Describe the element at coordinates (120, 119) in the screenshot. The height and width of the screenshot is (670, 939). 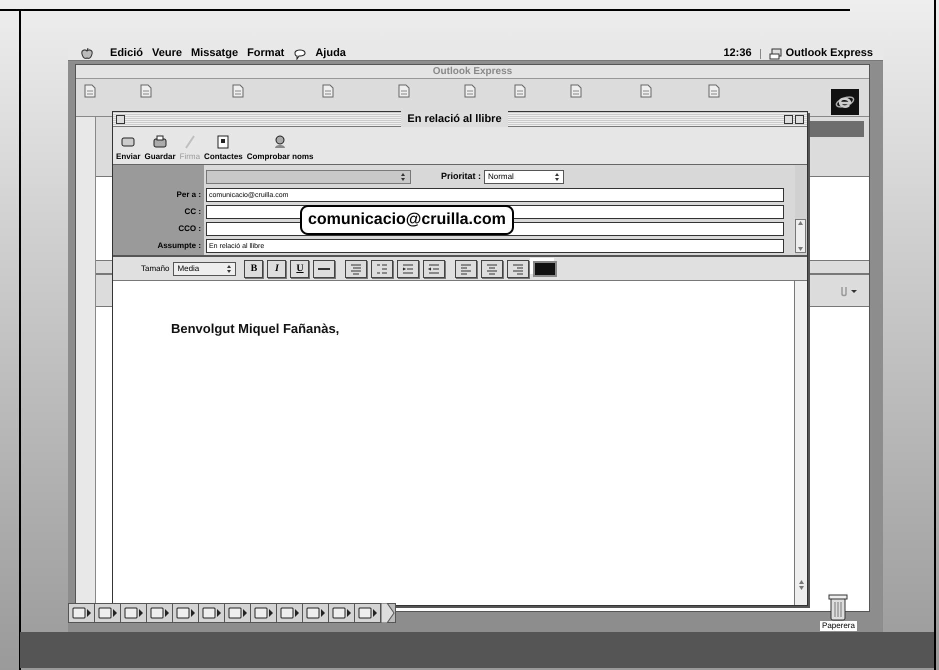
I see `close-box` at that location.